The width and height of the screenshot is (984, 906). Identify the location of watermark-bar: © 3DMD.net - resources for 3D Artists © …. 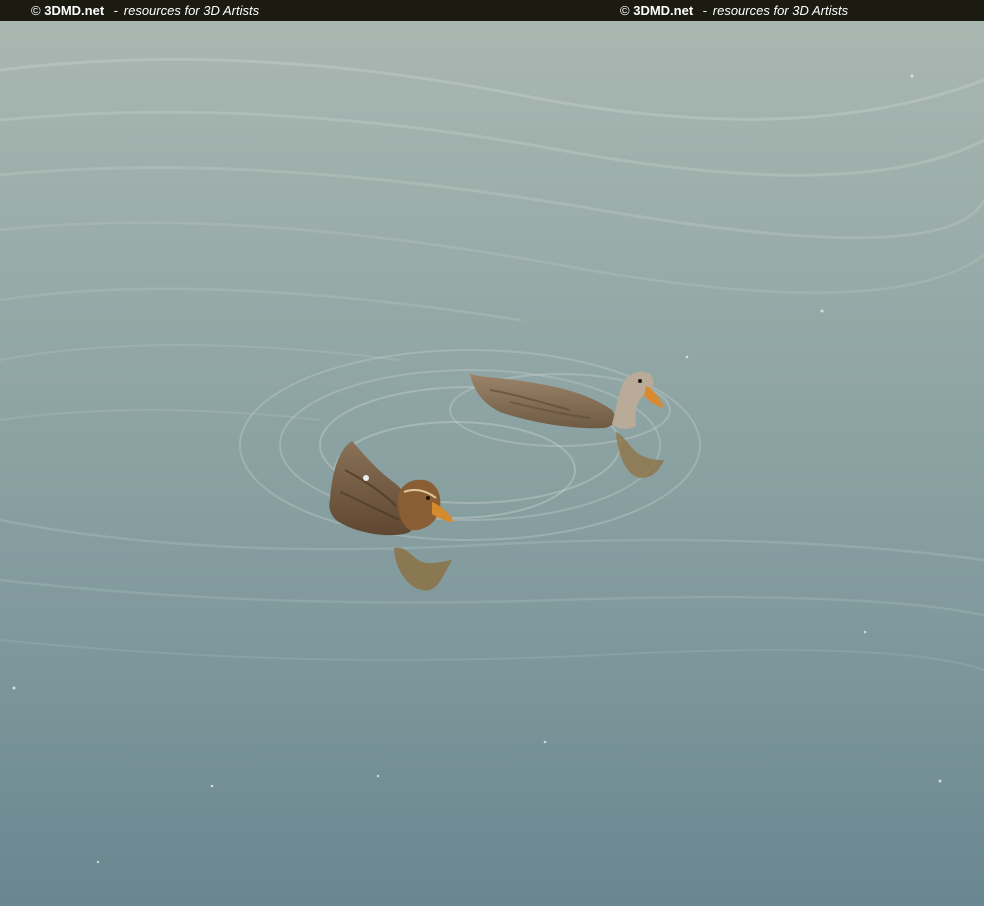
(492, 10).